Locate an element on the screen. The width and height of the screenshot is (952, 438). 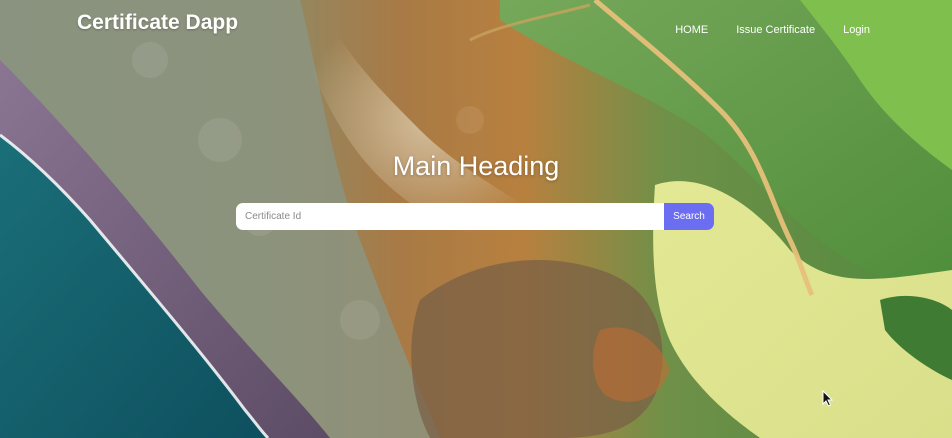
certificate-search-bar: Search is located at coordinates (475, 216).